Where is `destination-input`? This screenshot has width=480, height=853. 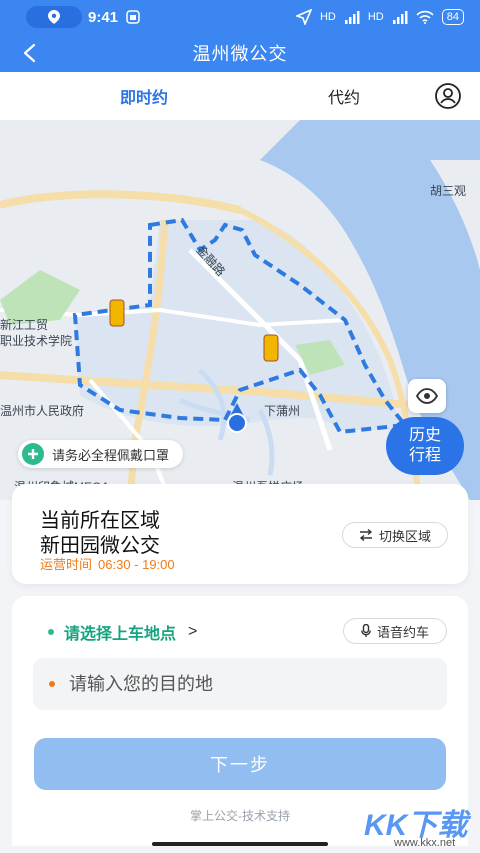
destination-input is located at coordinates (239, 684).